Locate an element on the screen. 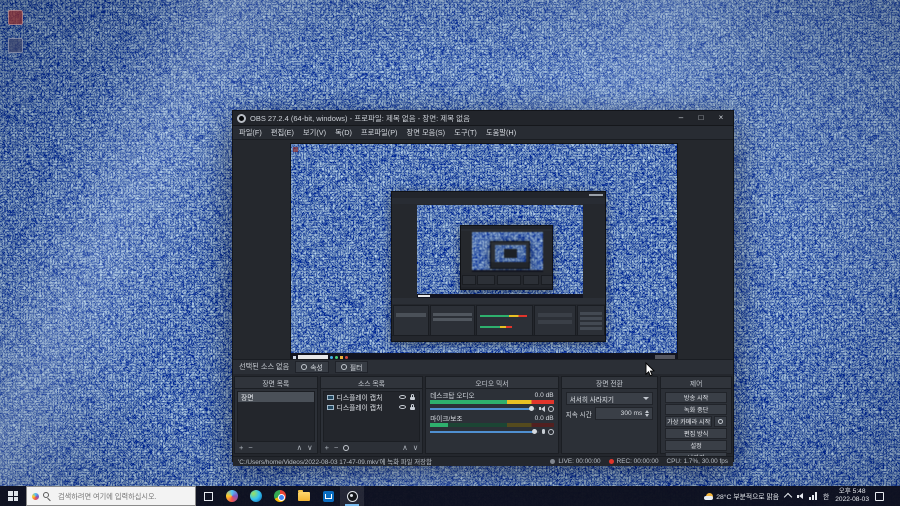 This screenshot has width=900, height=506. folder-icon is located at coordinates (304, 495).